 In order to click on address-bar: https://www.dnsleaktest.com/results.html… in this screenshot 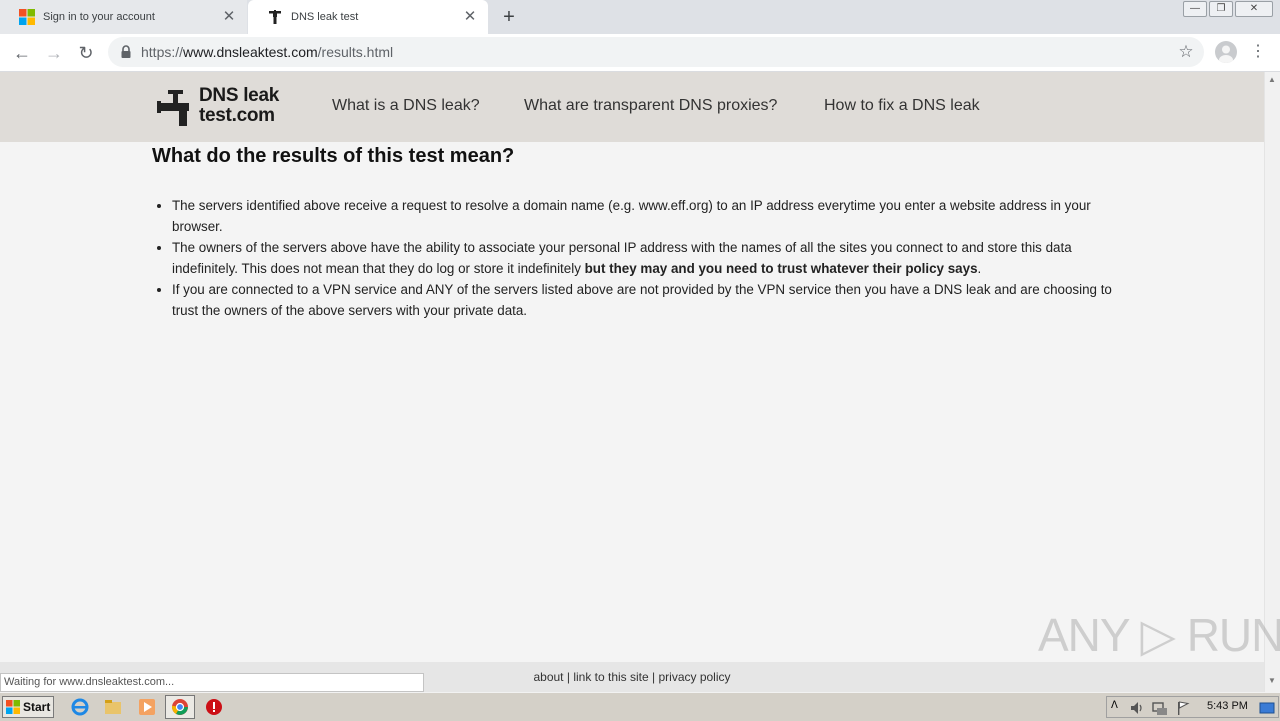, I will do `click(656, 52)`.